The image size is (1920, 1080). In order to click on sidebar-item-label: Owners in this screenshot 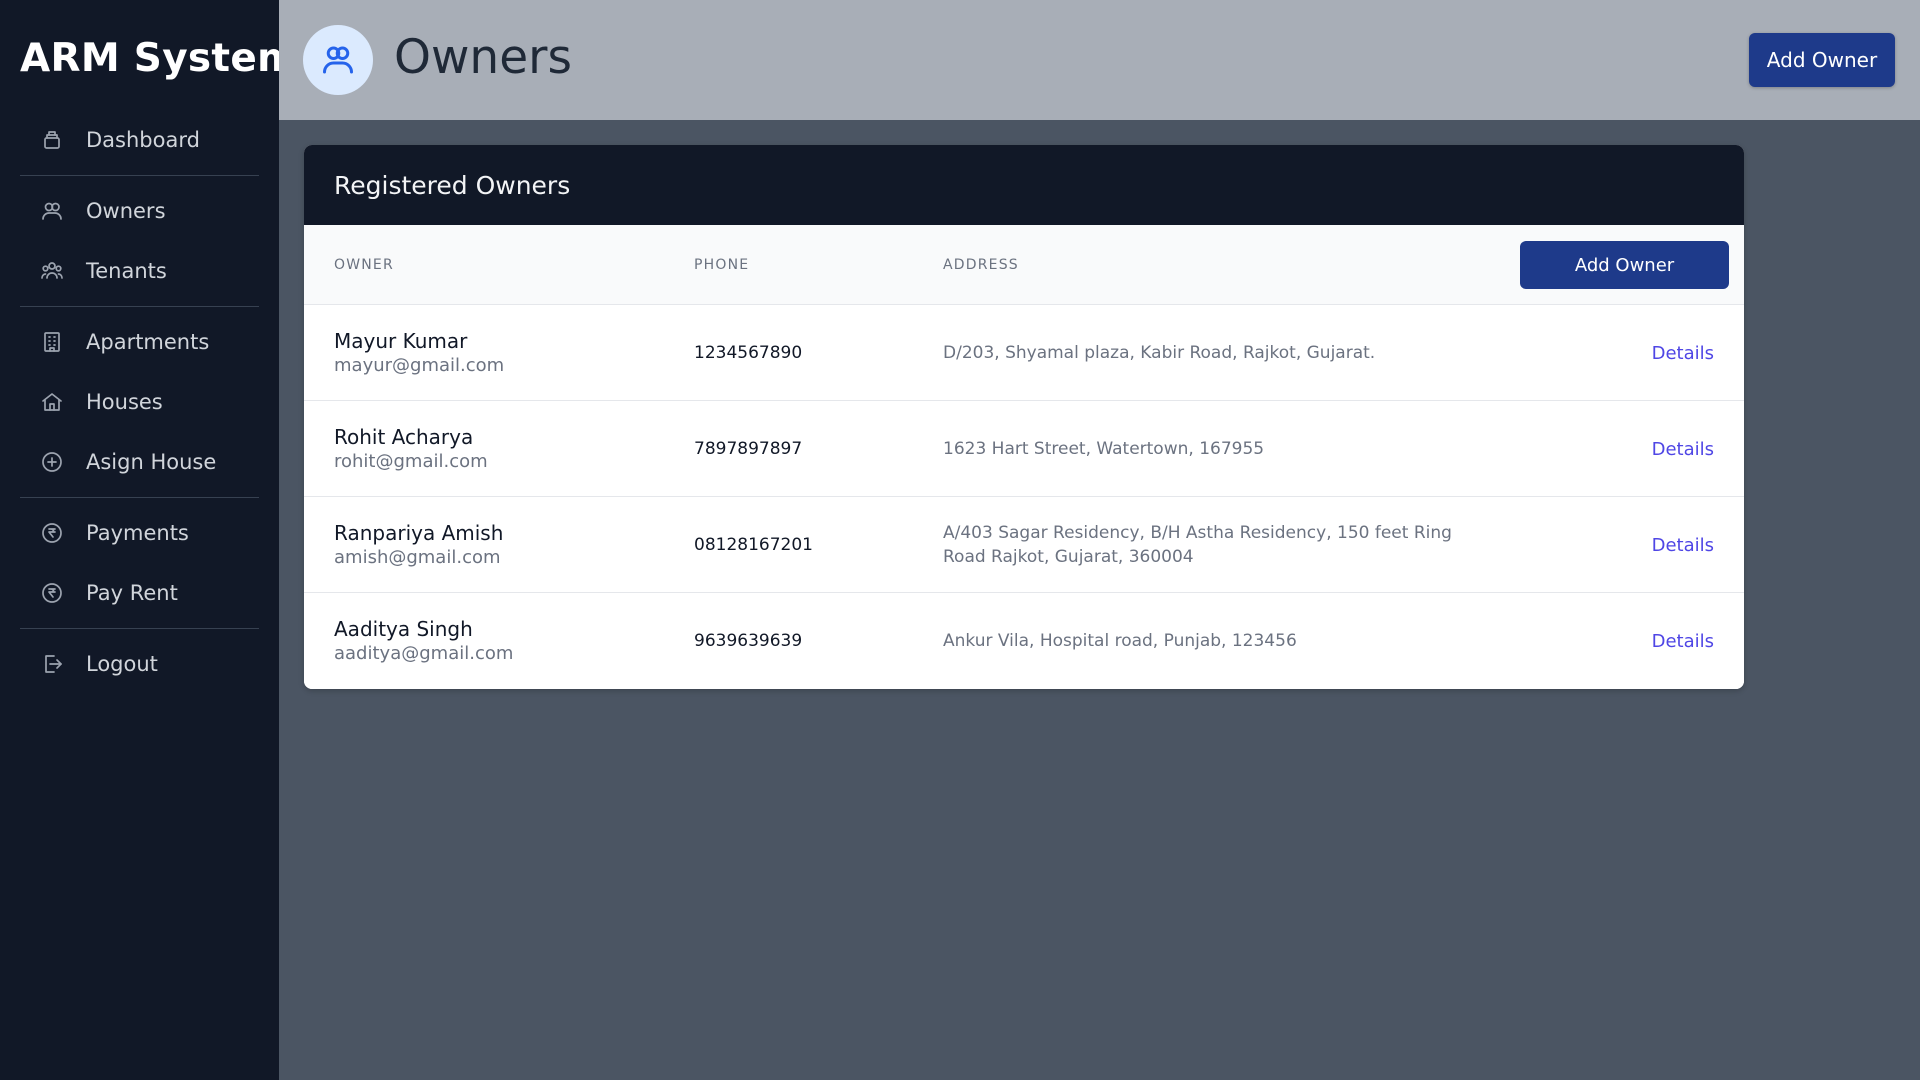, I will do `click(126, 211)`.